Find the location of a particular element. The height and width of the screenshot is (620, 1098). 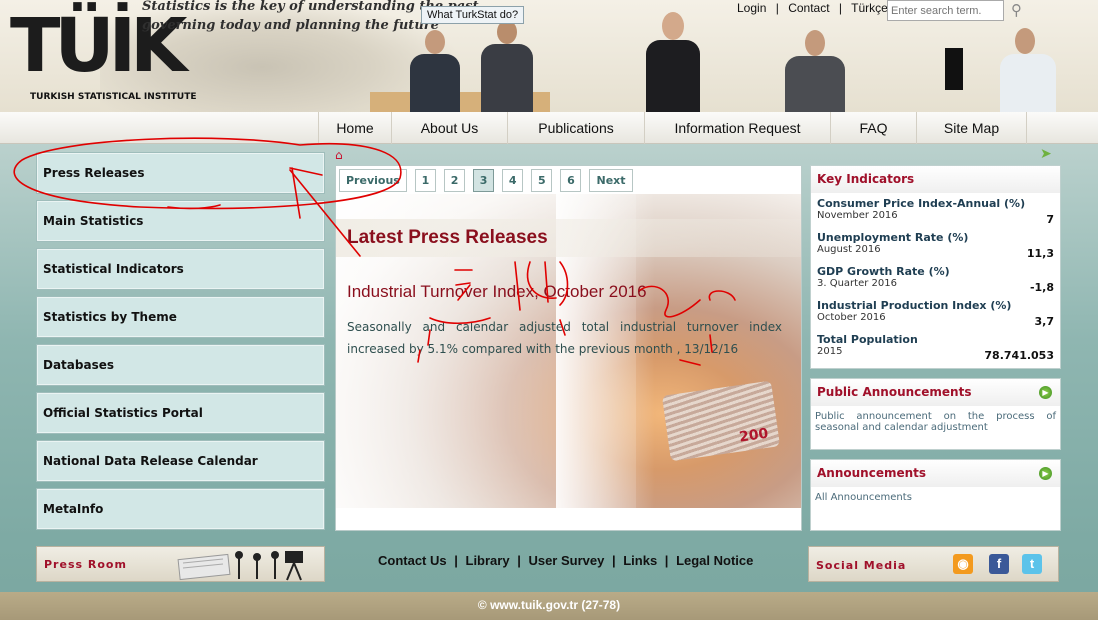

footer-link-contact-us: Contact Us is located at coordinates (412, 560).